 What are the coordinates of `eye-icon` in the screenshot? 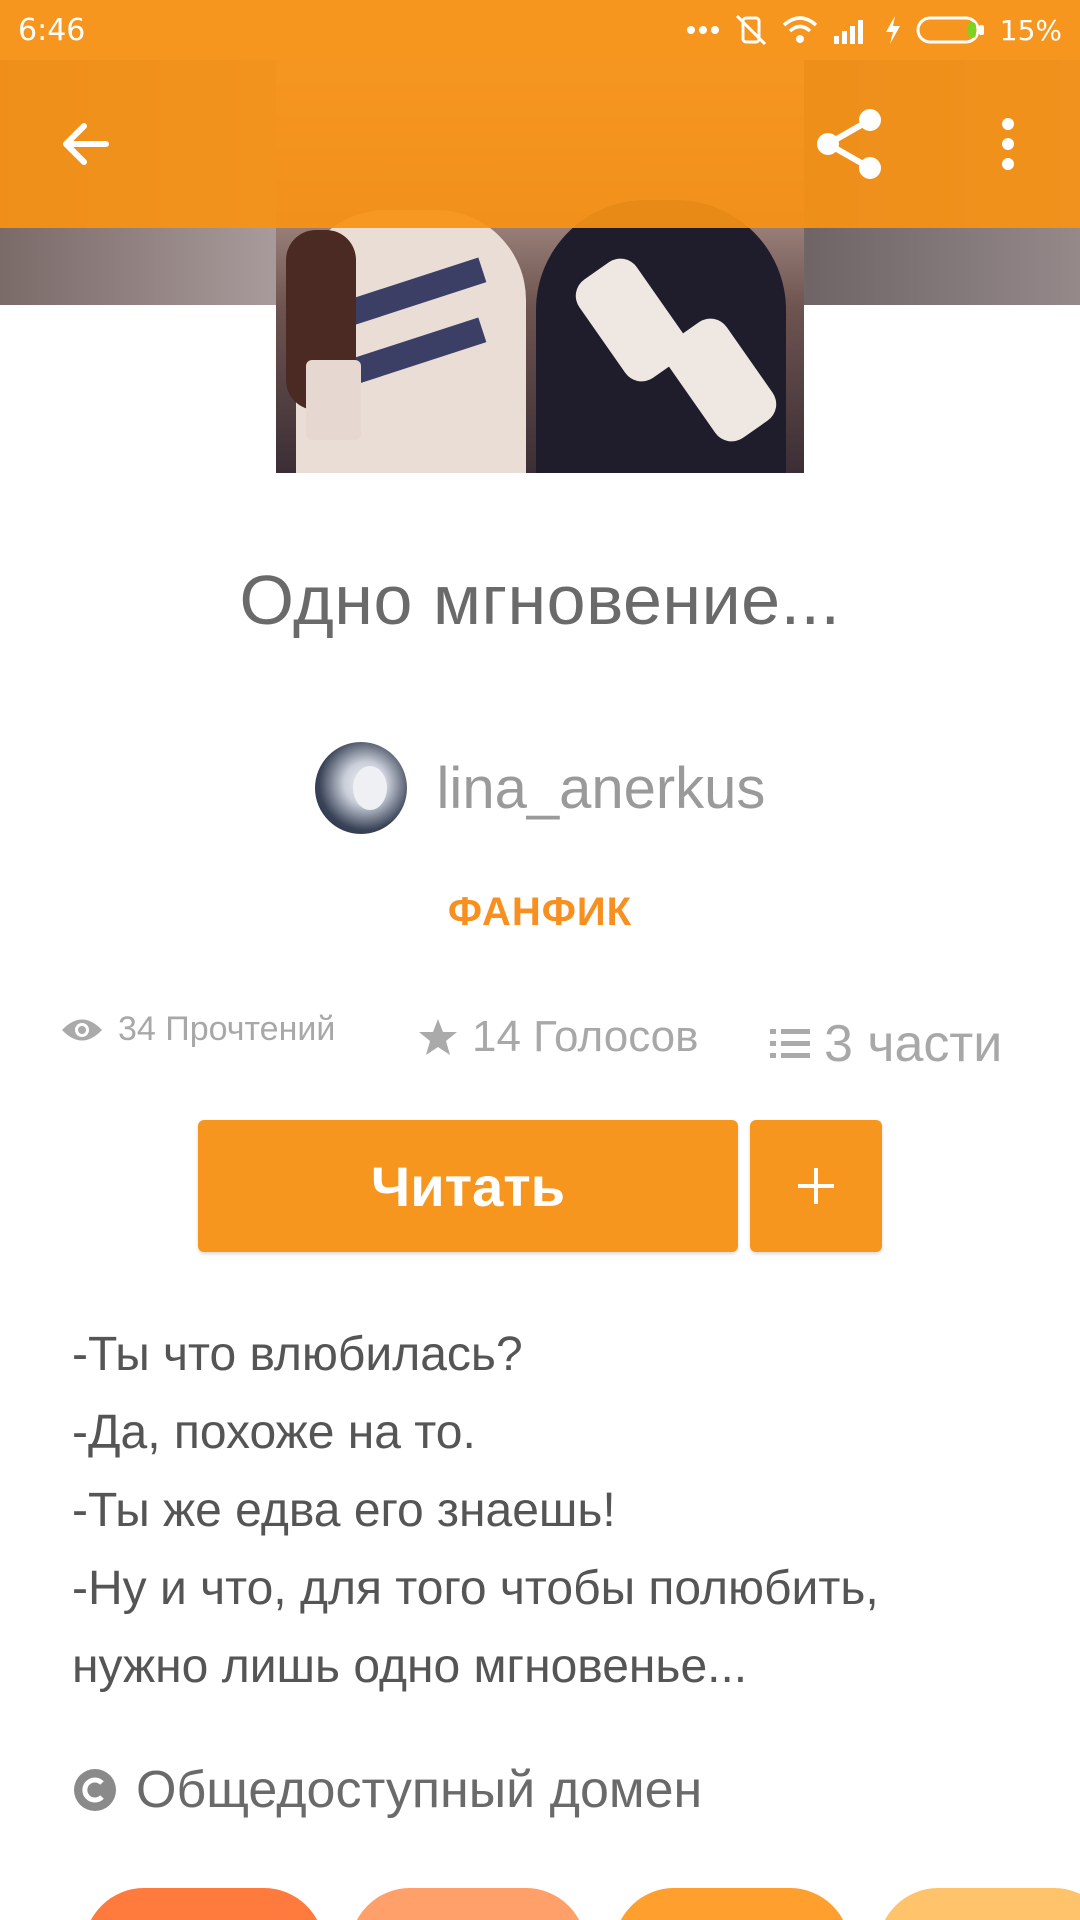 It's located at (82, 1029).